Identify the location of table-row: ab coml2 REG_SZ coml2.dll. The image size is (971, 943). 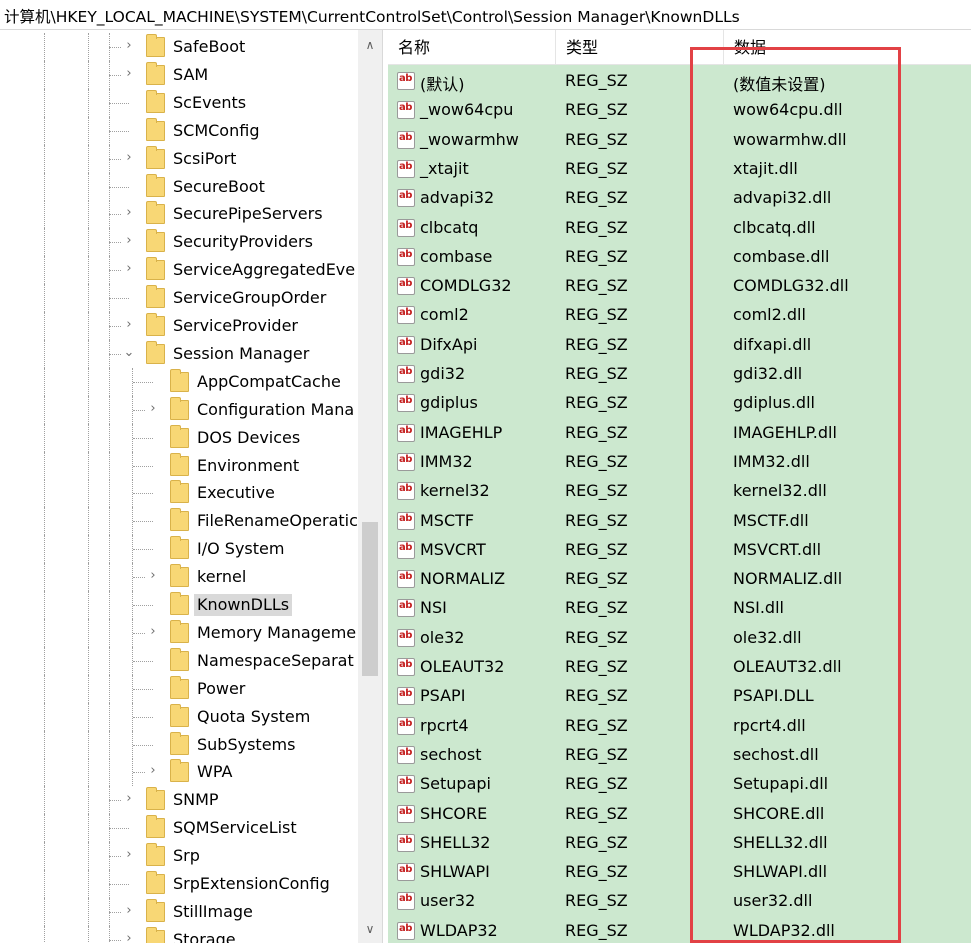
(679, 315).